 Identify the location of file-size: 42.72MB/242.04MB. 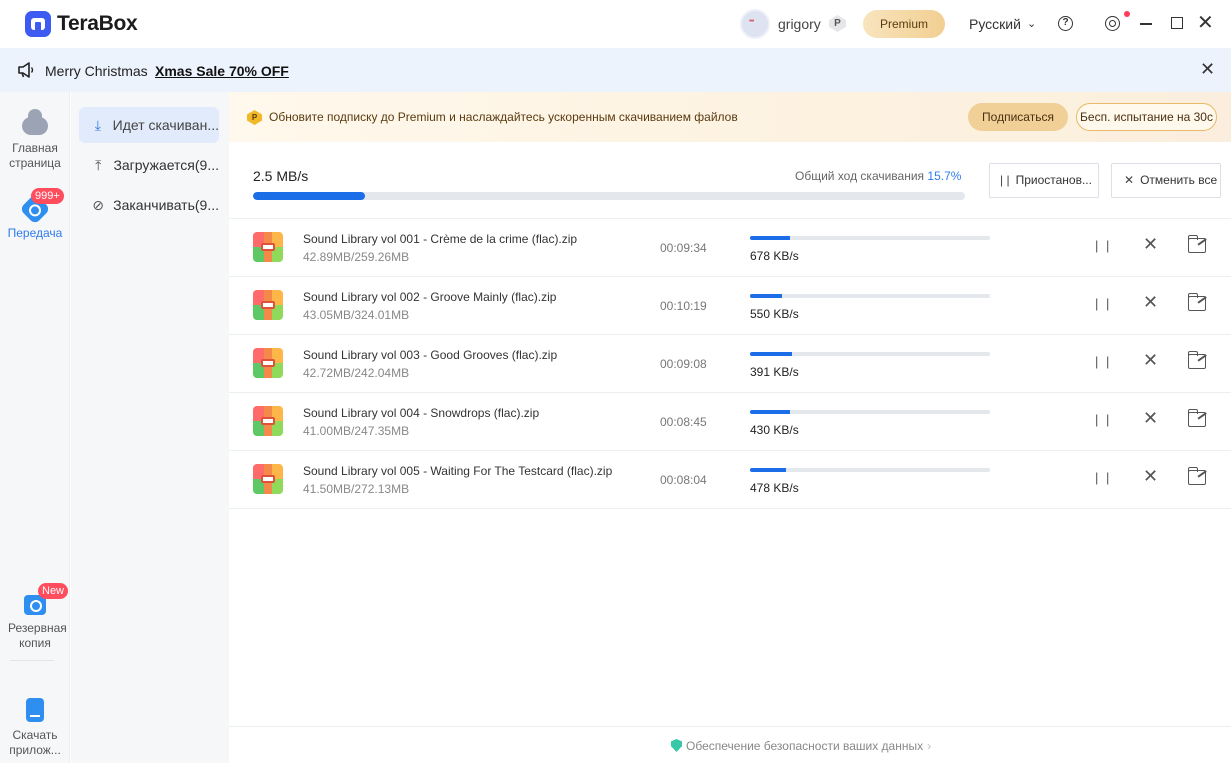
(356, 373).